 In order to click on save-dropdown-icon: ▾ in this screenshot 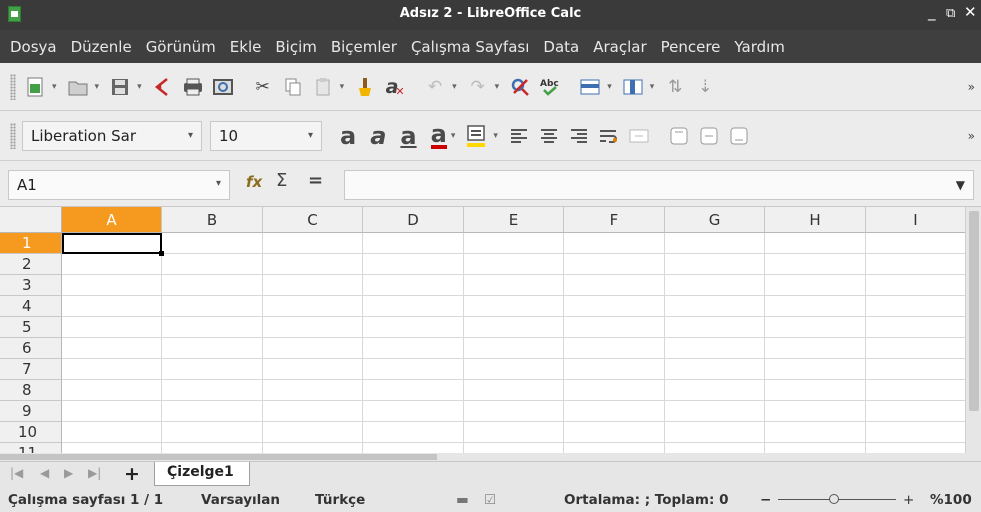, I will do `click(139, 87)`.